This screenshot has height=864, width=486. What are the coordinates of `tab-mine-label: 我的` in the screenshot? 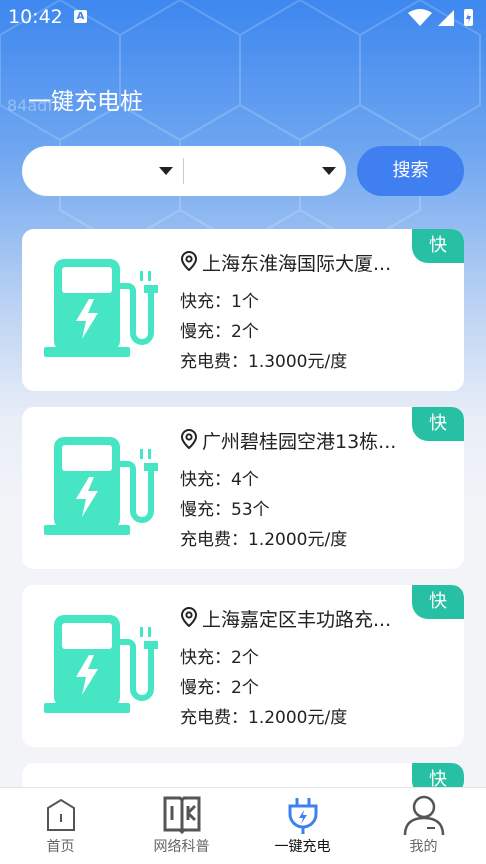 It's located at (423, 847).